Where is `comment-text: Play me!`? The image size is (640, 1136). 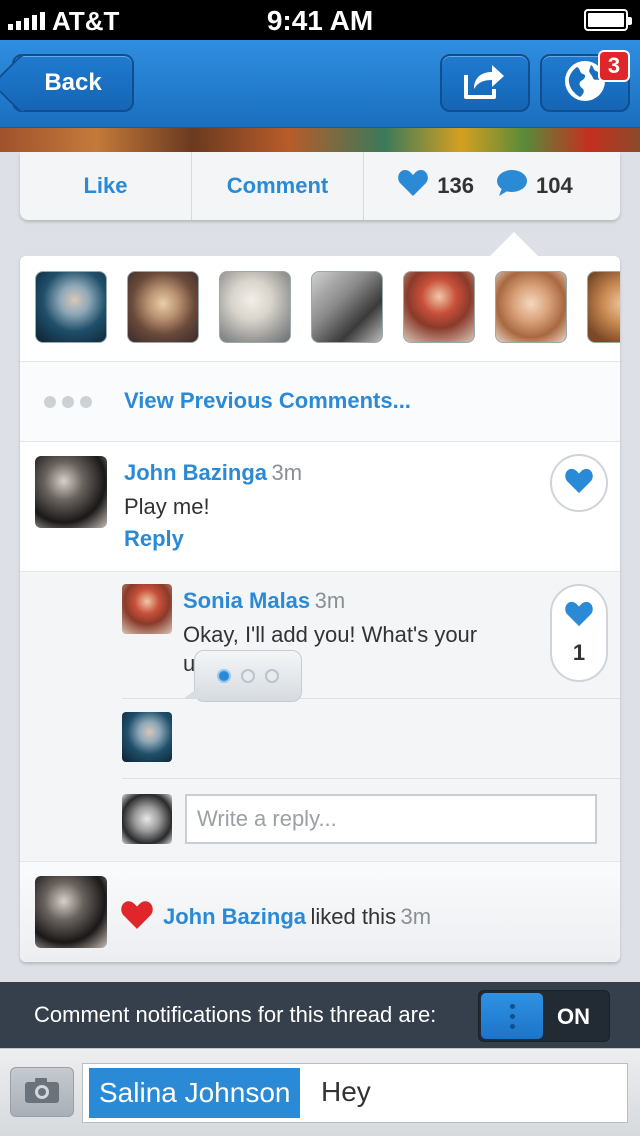 comment-text: Play me! is located at coordinates (167, 506).